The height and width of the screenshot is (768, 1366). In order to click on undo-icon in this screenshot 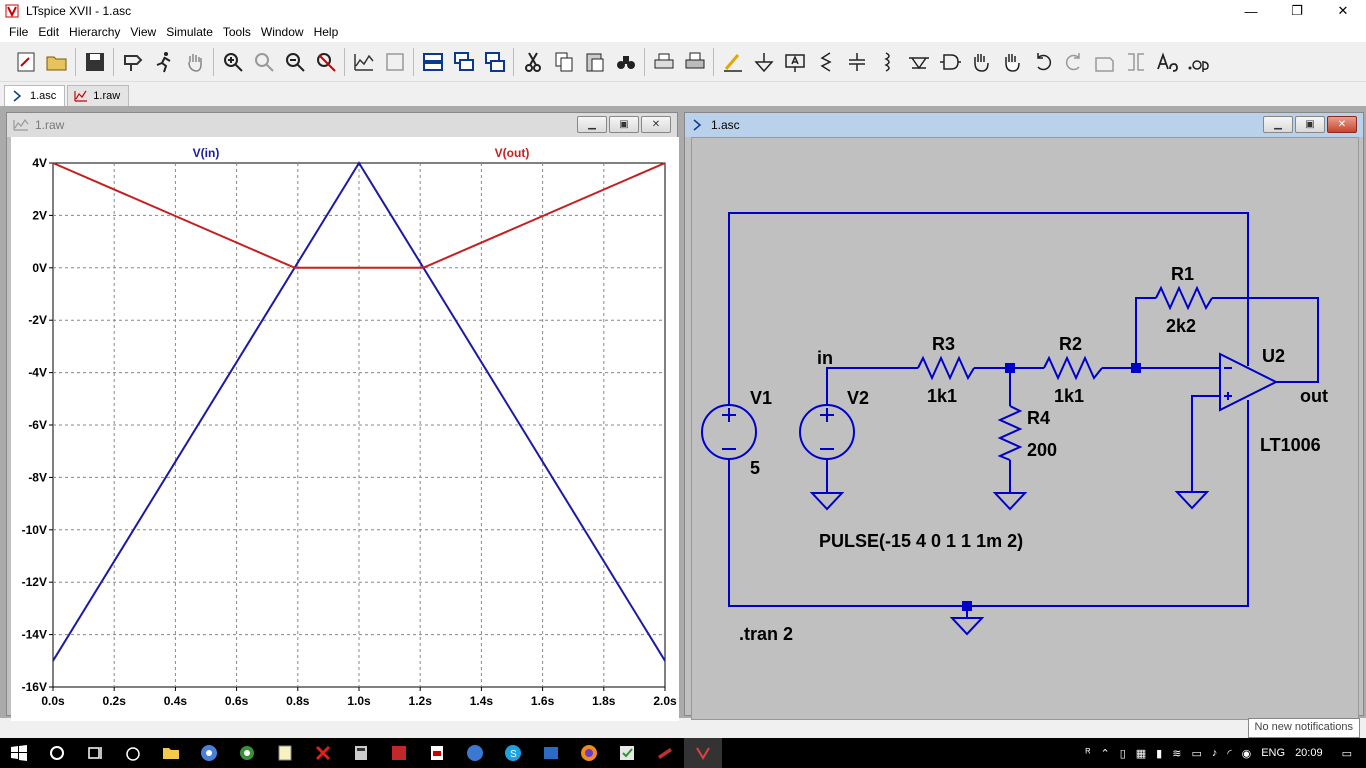, I will do `click(1042, 62)`.